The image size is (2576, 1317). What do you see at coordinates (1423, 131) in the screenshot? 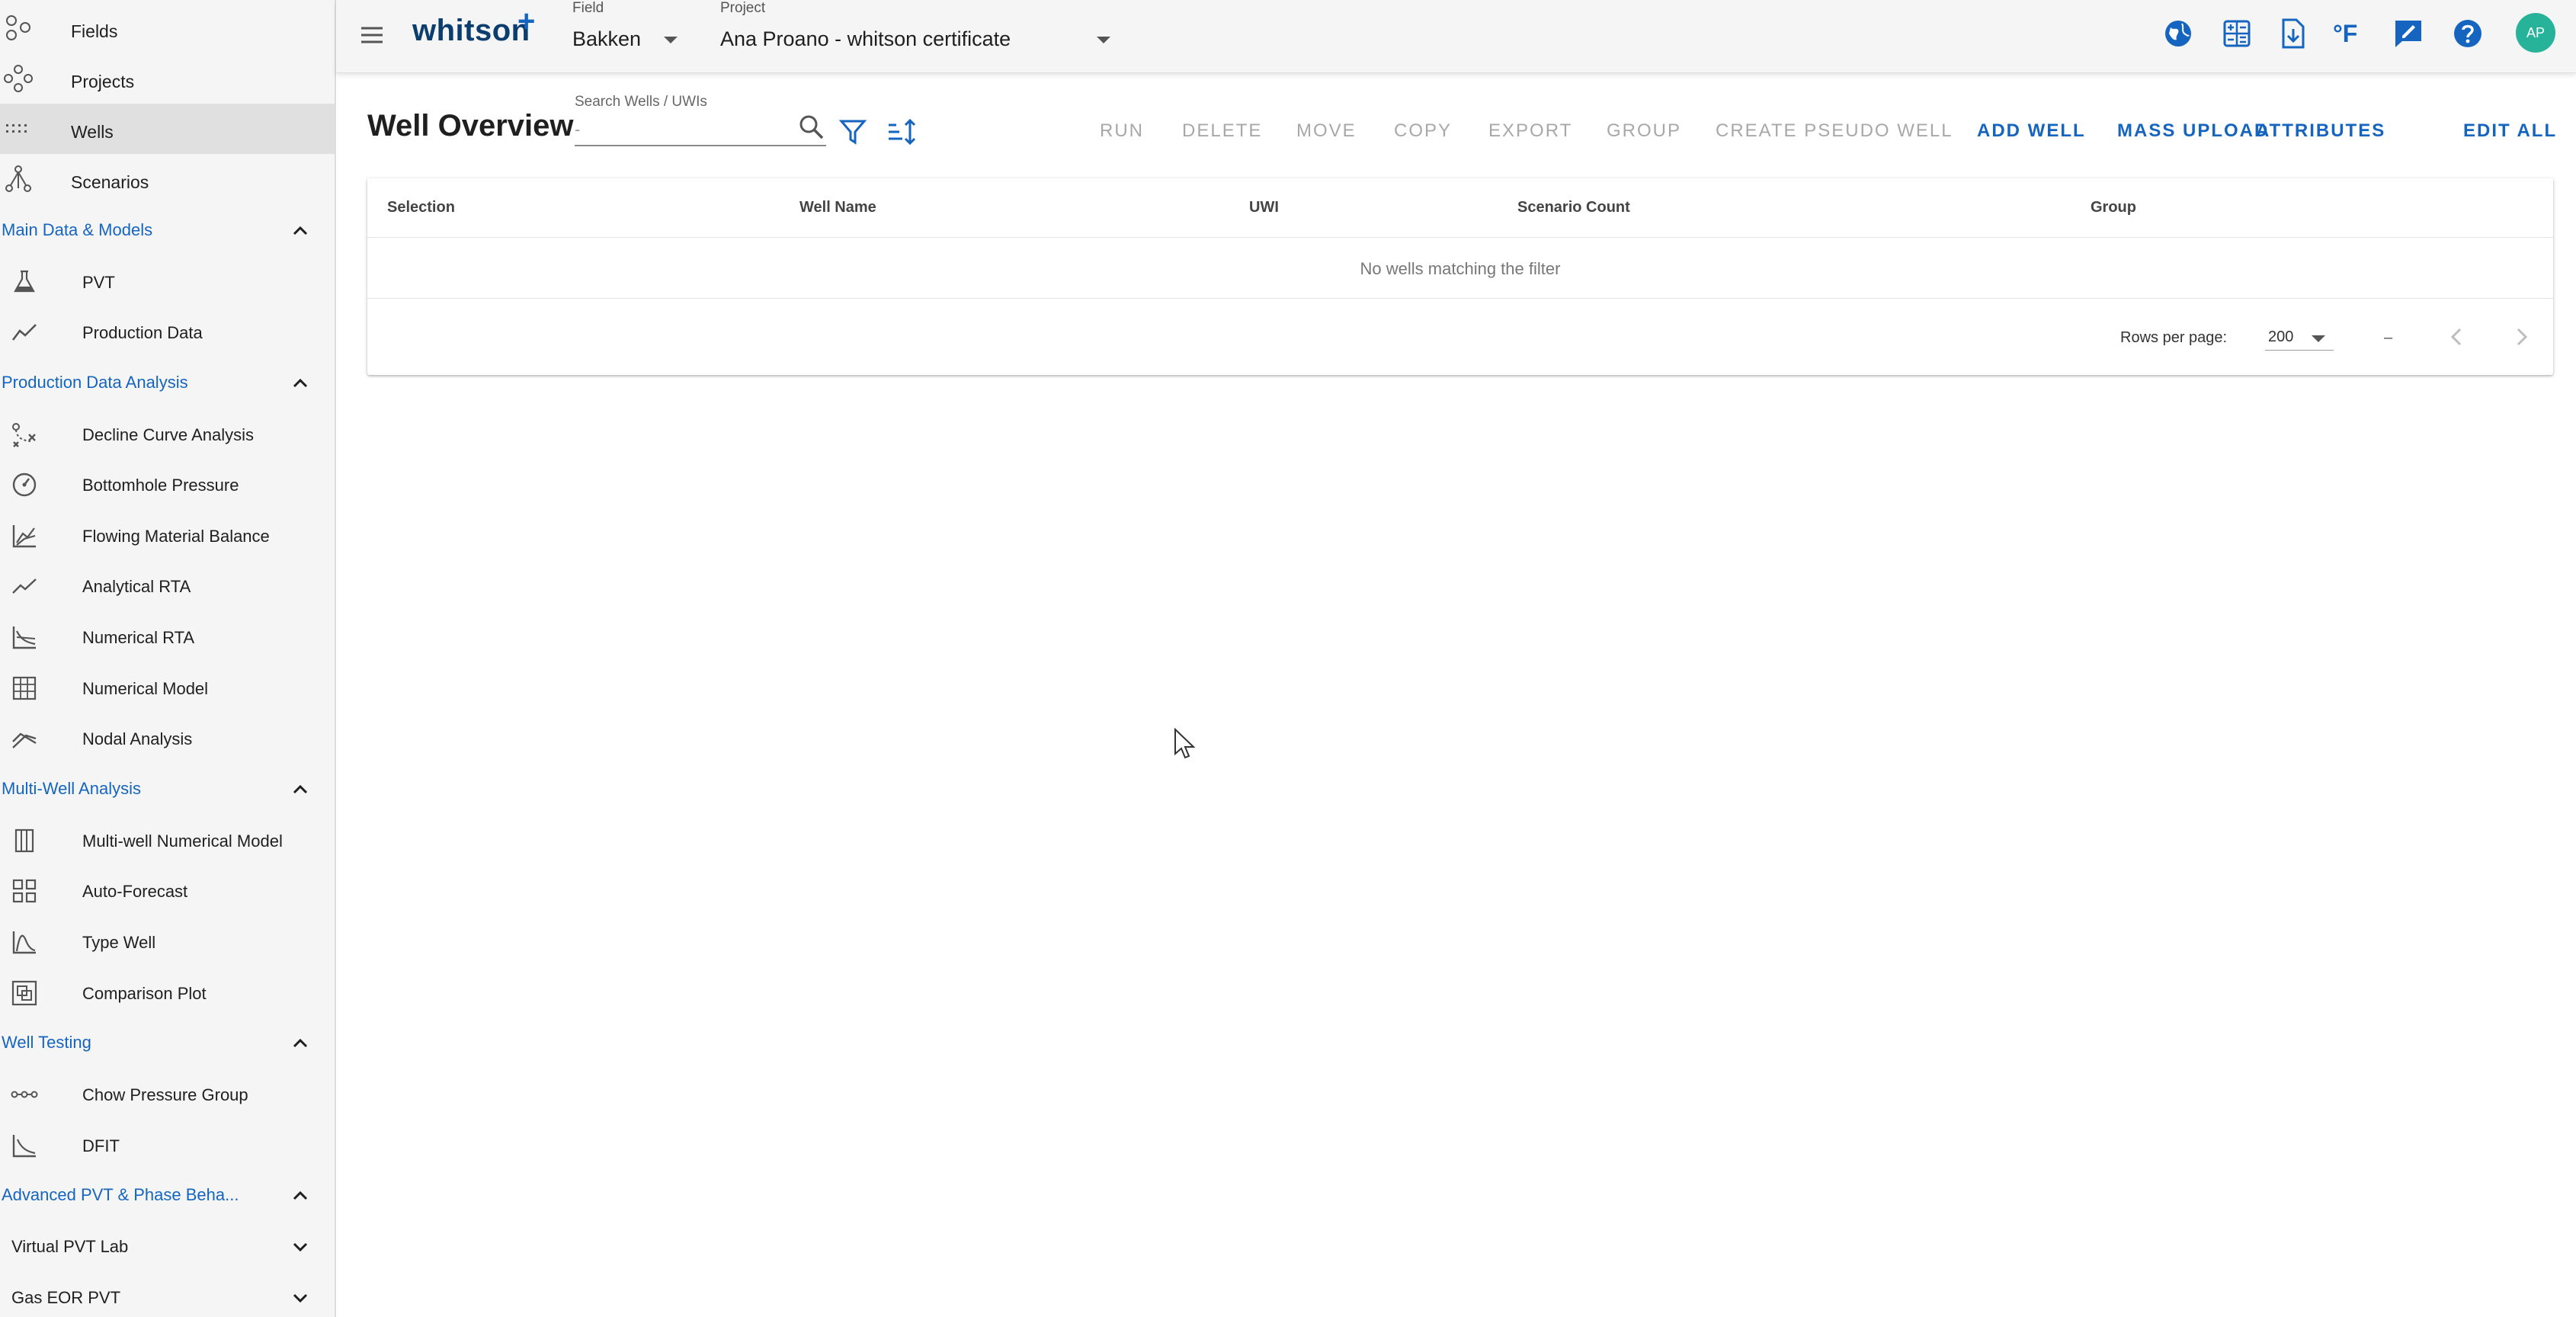
I see `copy-button: COPY` at bounding box center [1423, 131].